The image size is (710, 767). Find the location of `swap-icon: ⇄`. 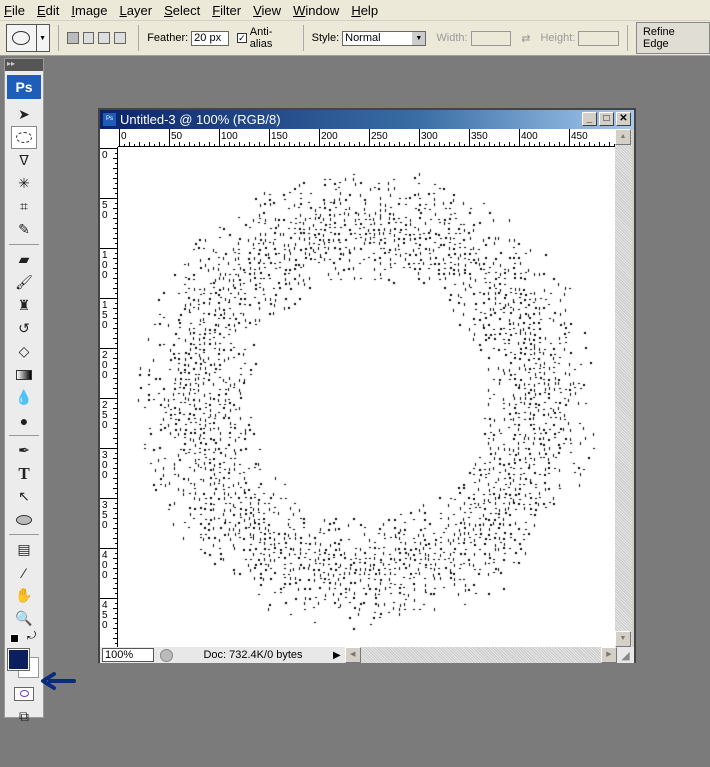

swap-icon: ⇄ is located at coordinates (525, 38).